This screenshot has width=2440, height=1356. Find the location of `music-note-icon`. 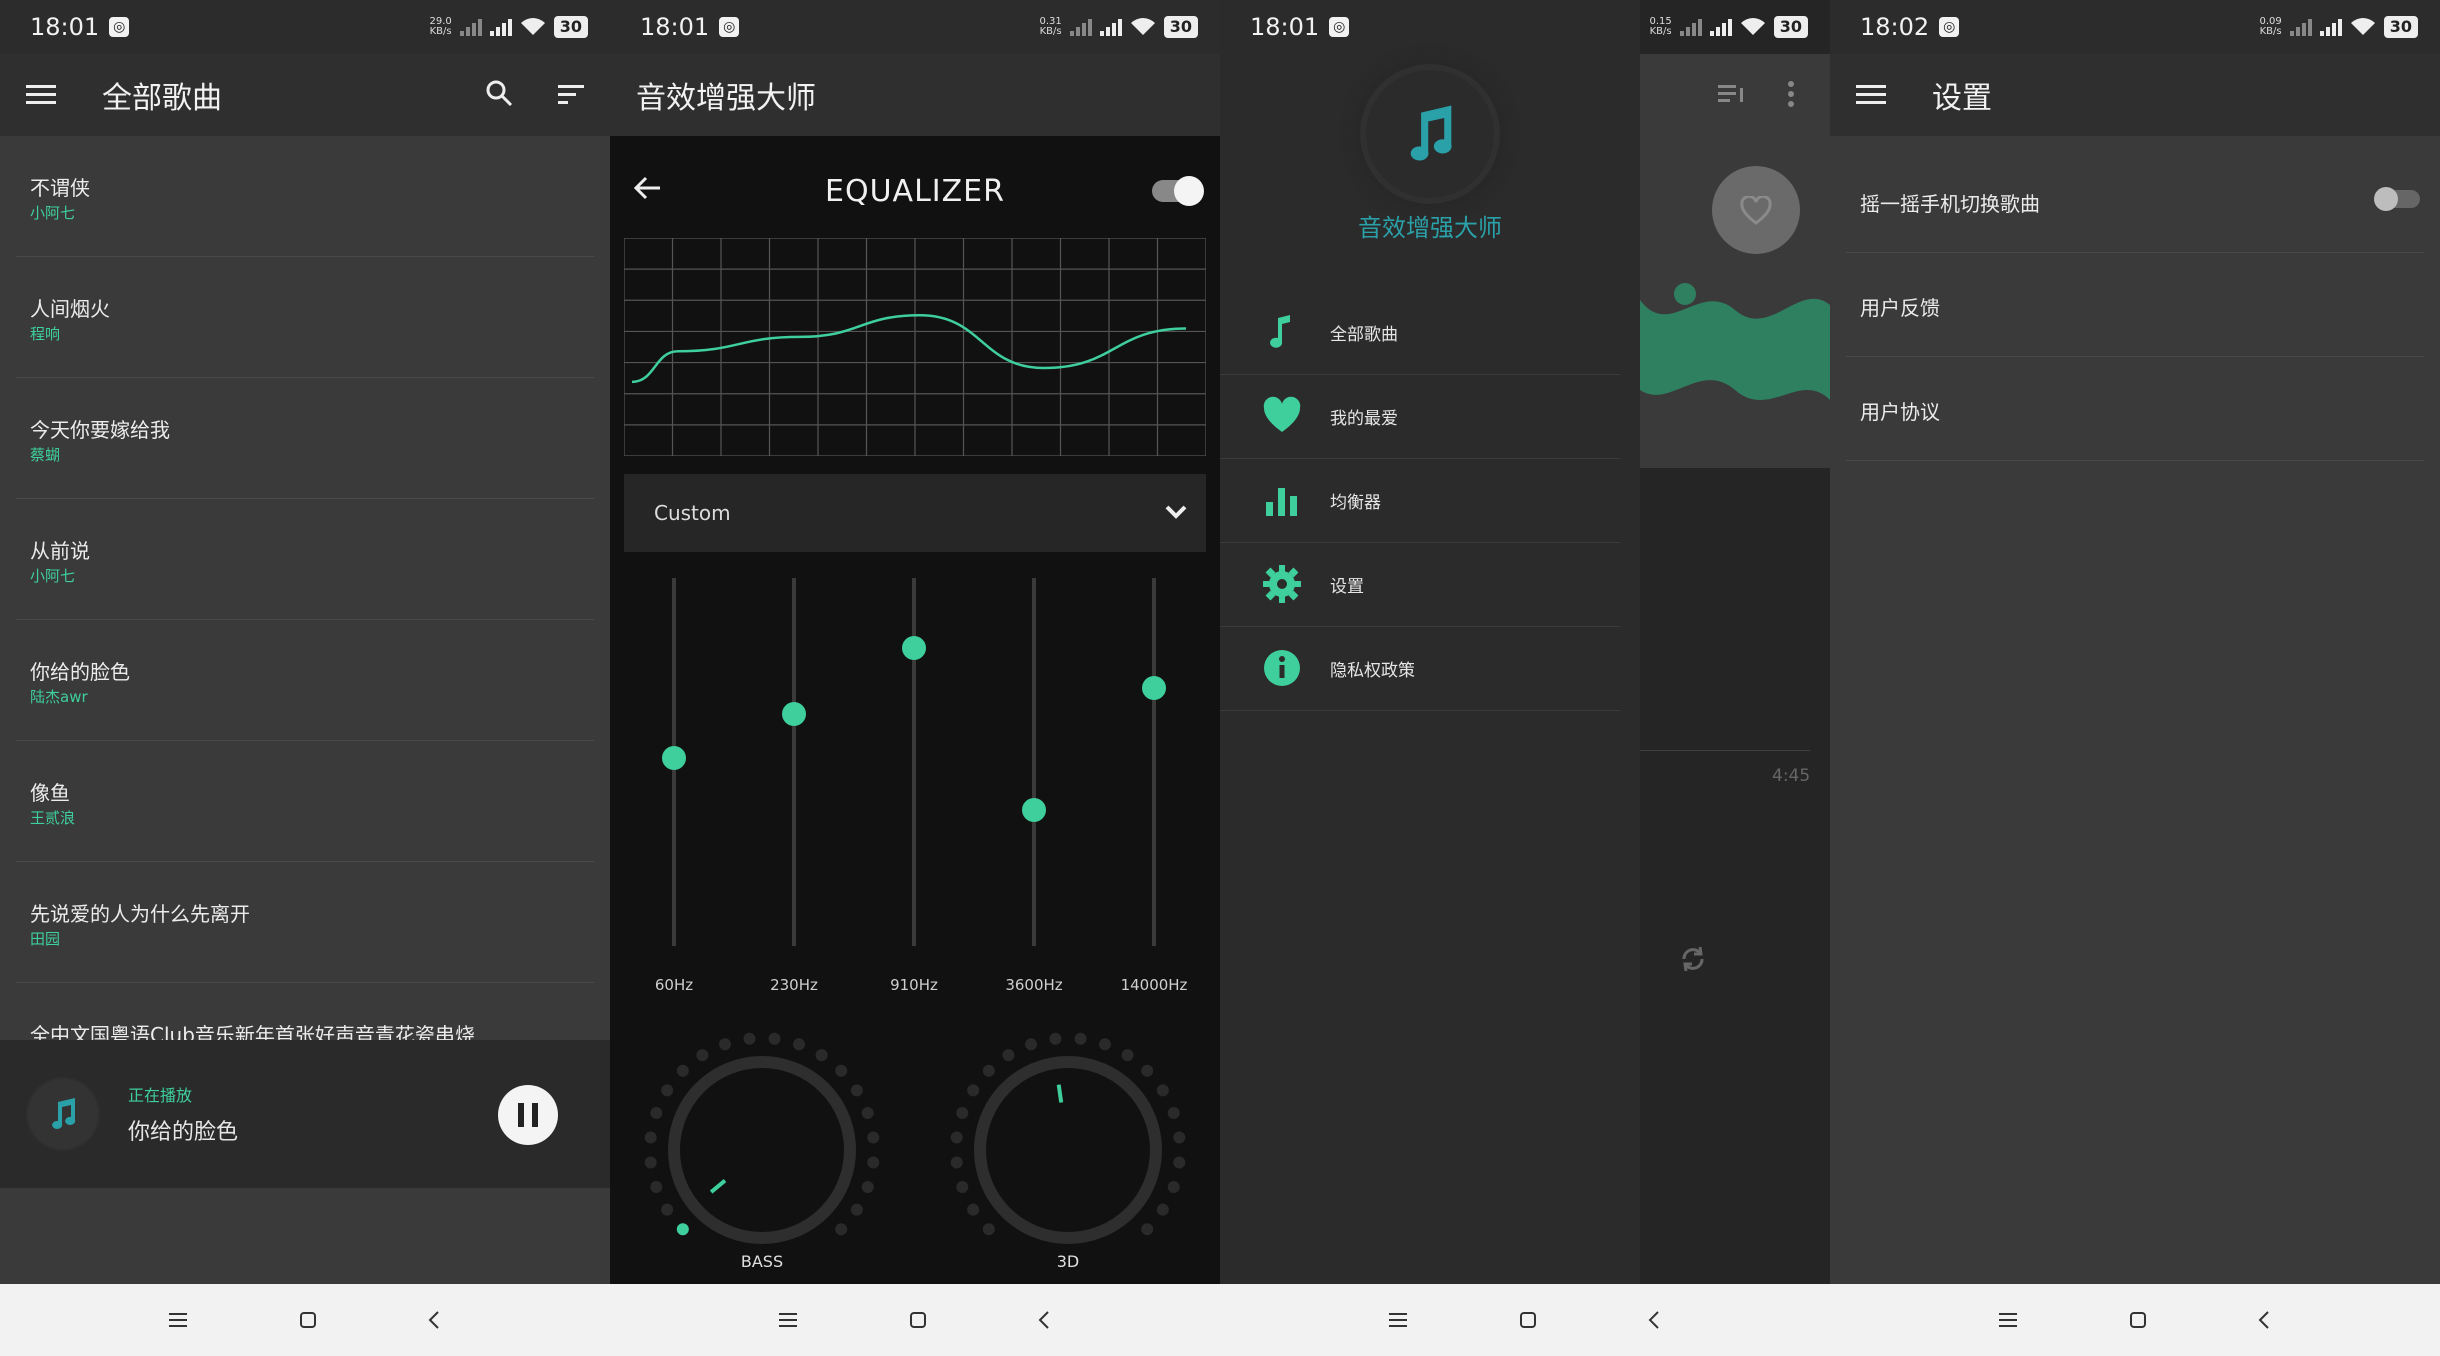

music-note-icon is located at coordinates (1280, 331).